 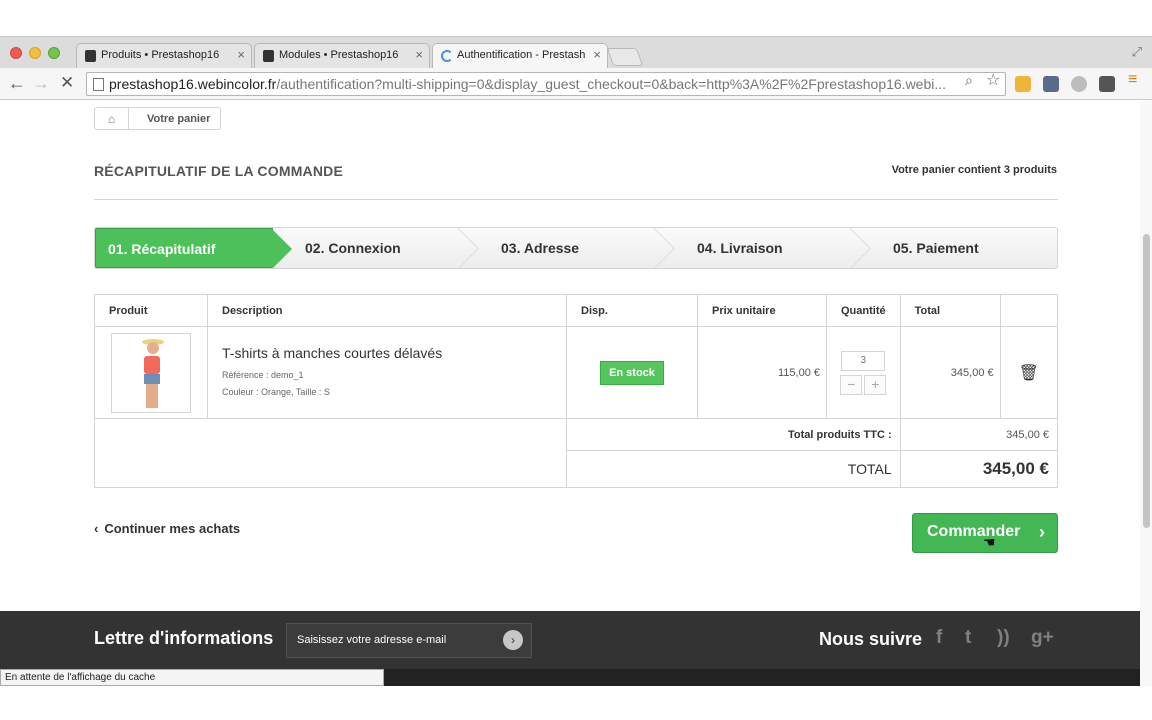 I want to click on rss-icon: )), so click(x=1003, y=638).